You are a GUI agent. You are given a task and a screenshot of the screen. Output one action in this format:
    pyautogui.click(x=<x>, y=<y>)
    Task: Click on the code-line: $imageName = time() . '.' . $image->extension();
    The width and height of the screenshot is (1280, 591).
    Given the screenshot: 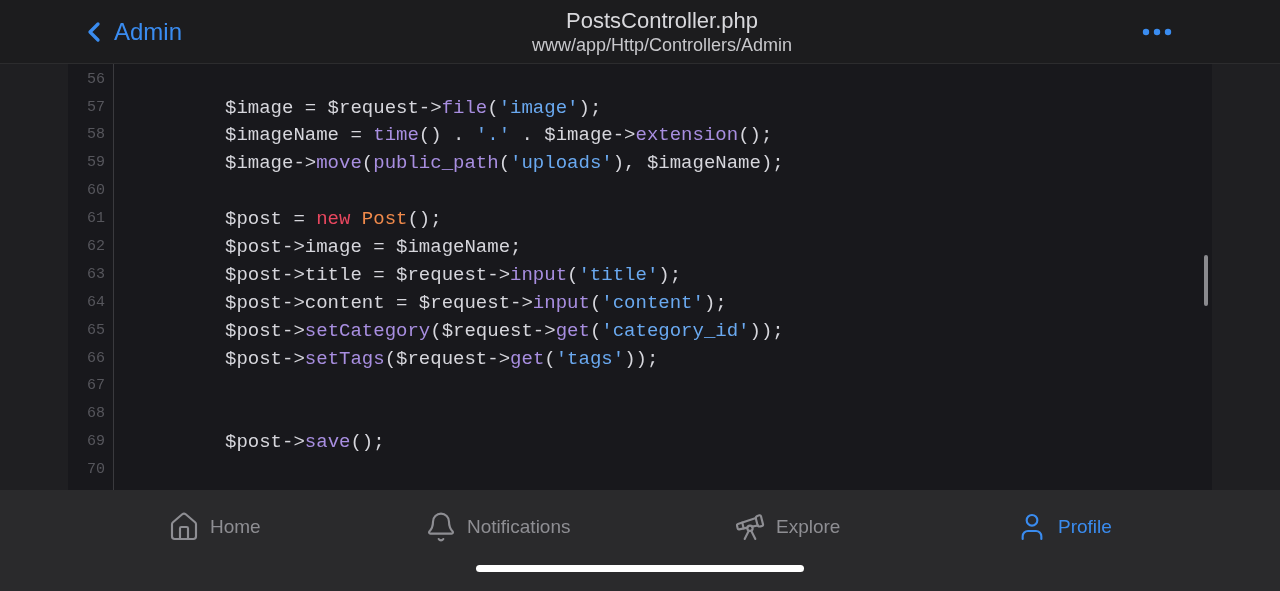 What is the action you would take?
    pyautogui.click(x=499, y=136)
    